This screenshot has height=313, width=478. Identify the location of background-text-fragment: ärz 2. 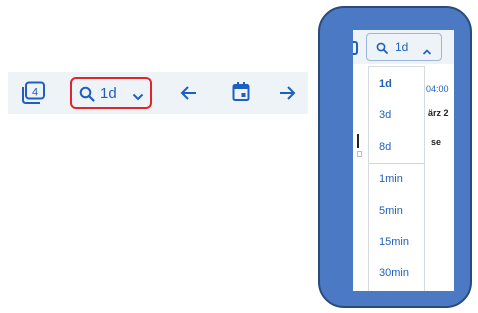
(438, 113).